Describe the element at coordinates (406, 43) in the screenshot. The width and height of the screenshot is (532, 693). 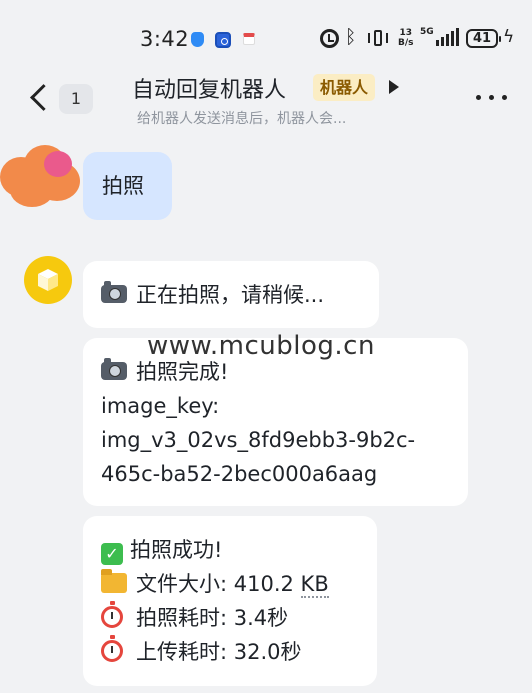
I see `network-speed-unit: B/s` at that location.